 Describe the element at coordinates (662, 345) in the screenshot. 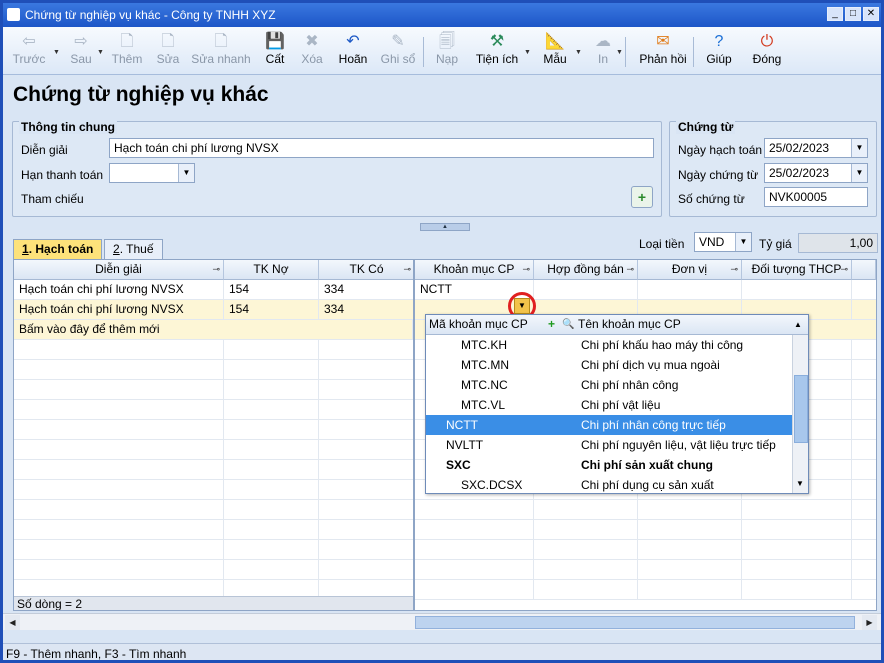

I see `option-name: Chi phí khấu hao máy thi công` at that location.